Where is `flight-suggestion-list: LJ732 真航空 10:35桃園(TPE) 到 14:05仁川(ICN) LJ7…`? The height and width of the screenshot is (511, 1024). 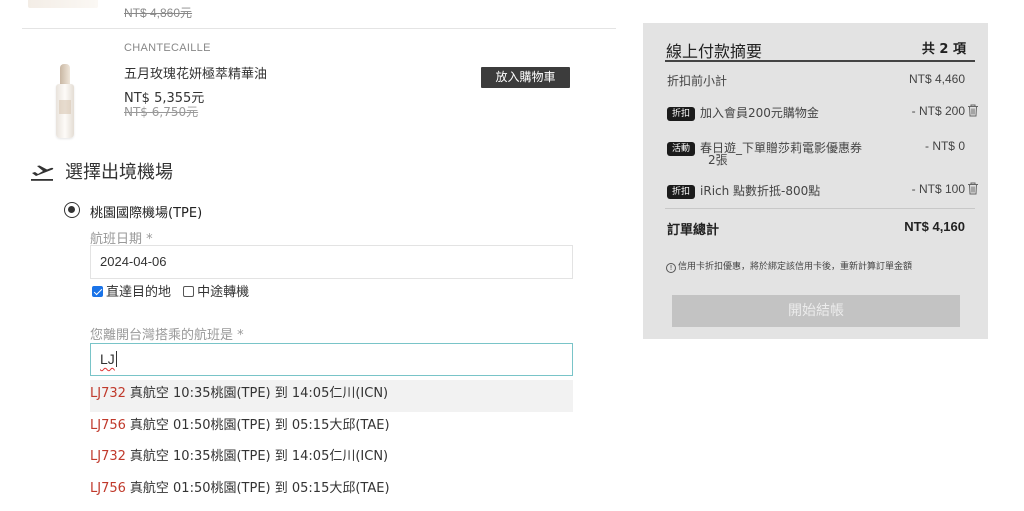 flight-suggestion-list: LJ732 真航空 10:35桃園(TPE) 到 14:05仁川(ICN) LJ7… is located at coordinates (331, 443).